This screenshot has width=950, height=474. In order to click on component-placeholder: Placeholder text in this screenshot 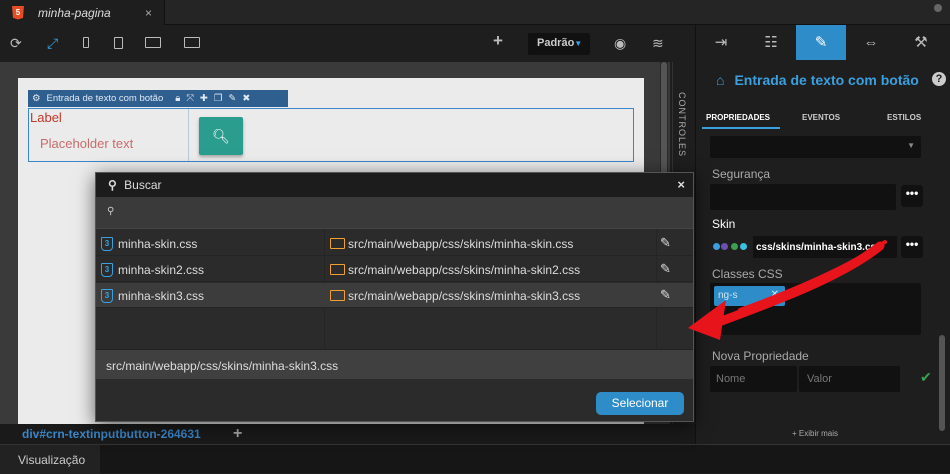, I will do `click(87, 143)`.